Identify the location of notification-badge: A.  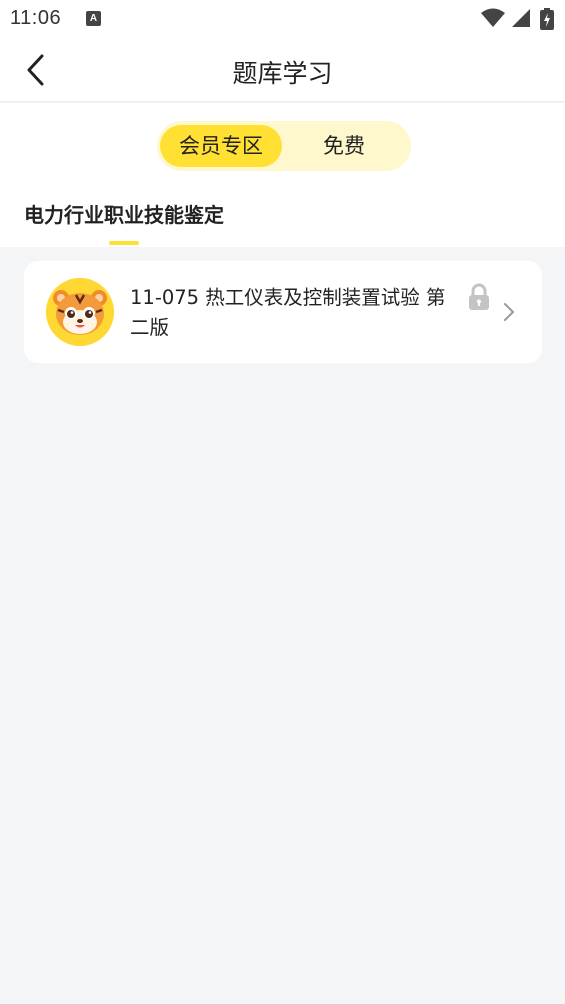
(93, 18).